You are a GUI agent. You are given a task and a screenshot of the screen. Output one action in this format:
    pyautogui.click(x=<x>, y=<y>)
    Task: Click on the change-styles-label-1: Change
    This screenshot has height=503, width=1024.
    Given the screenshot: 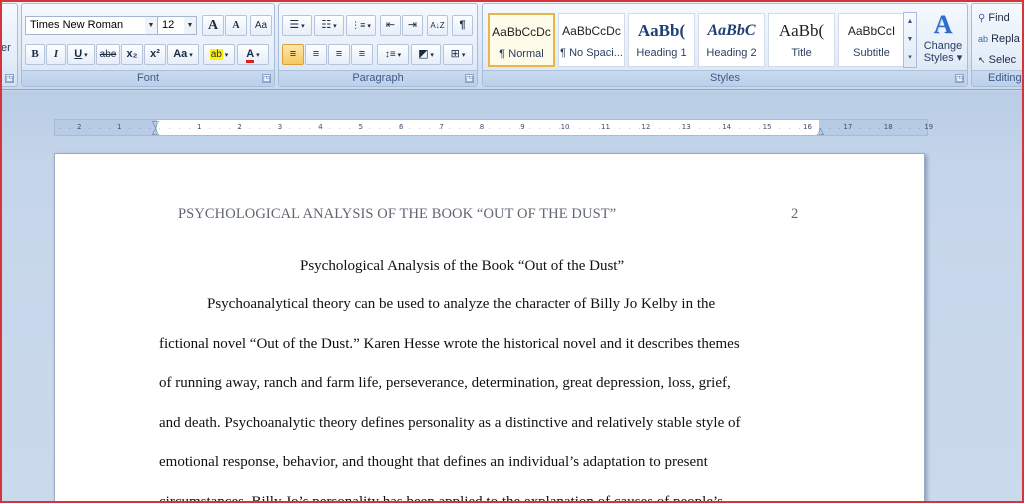 What is the action you would take?
    pyautogui.click(x=943, y=46)
    